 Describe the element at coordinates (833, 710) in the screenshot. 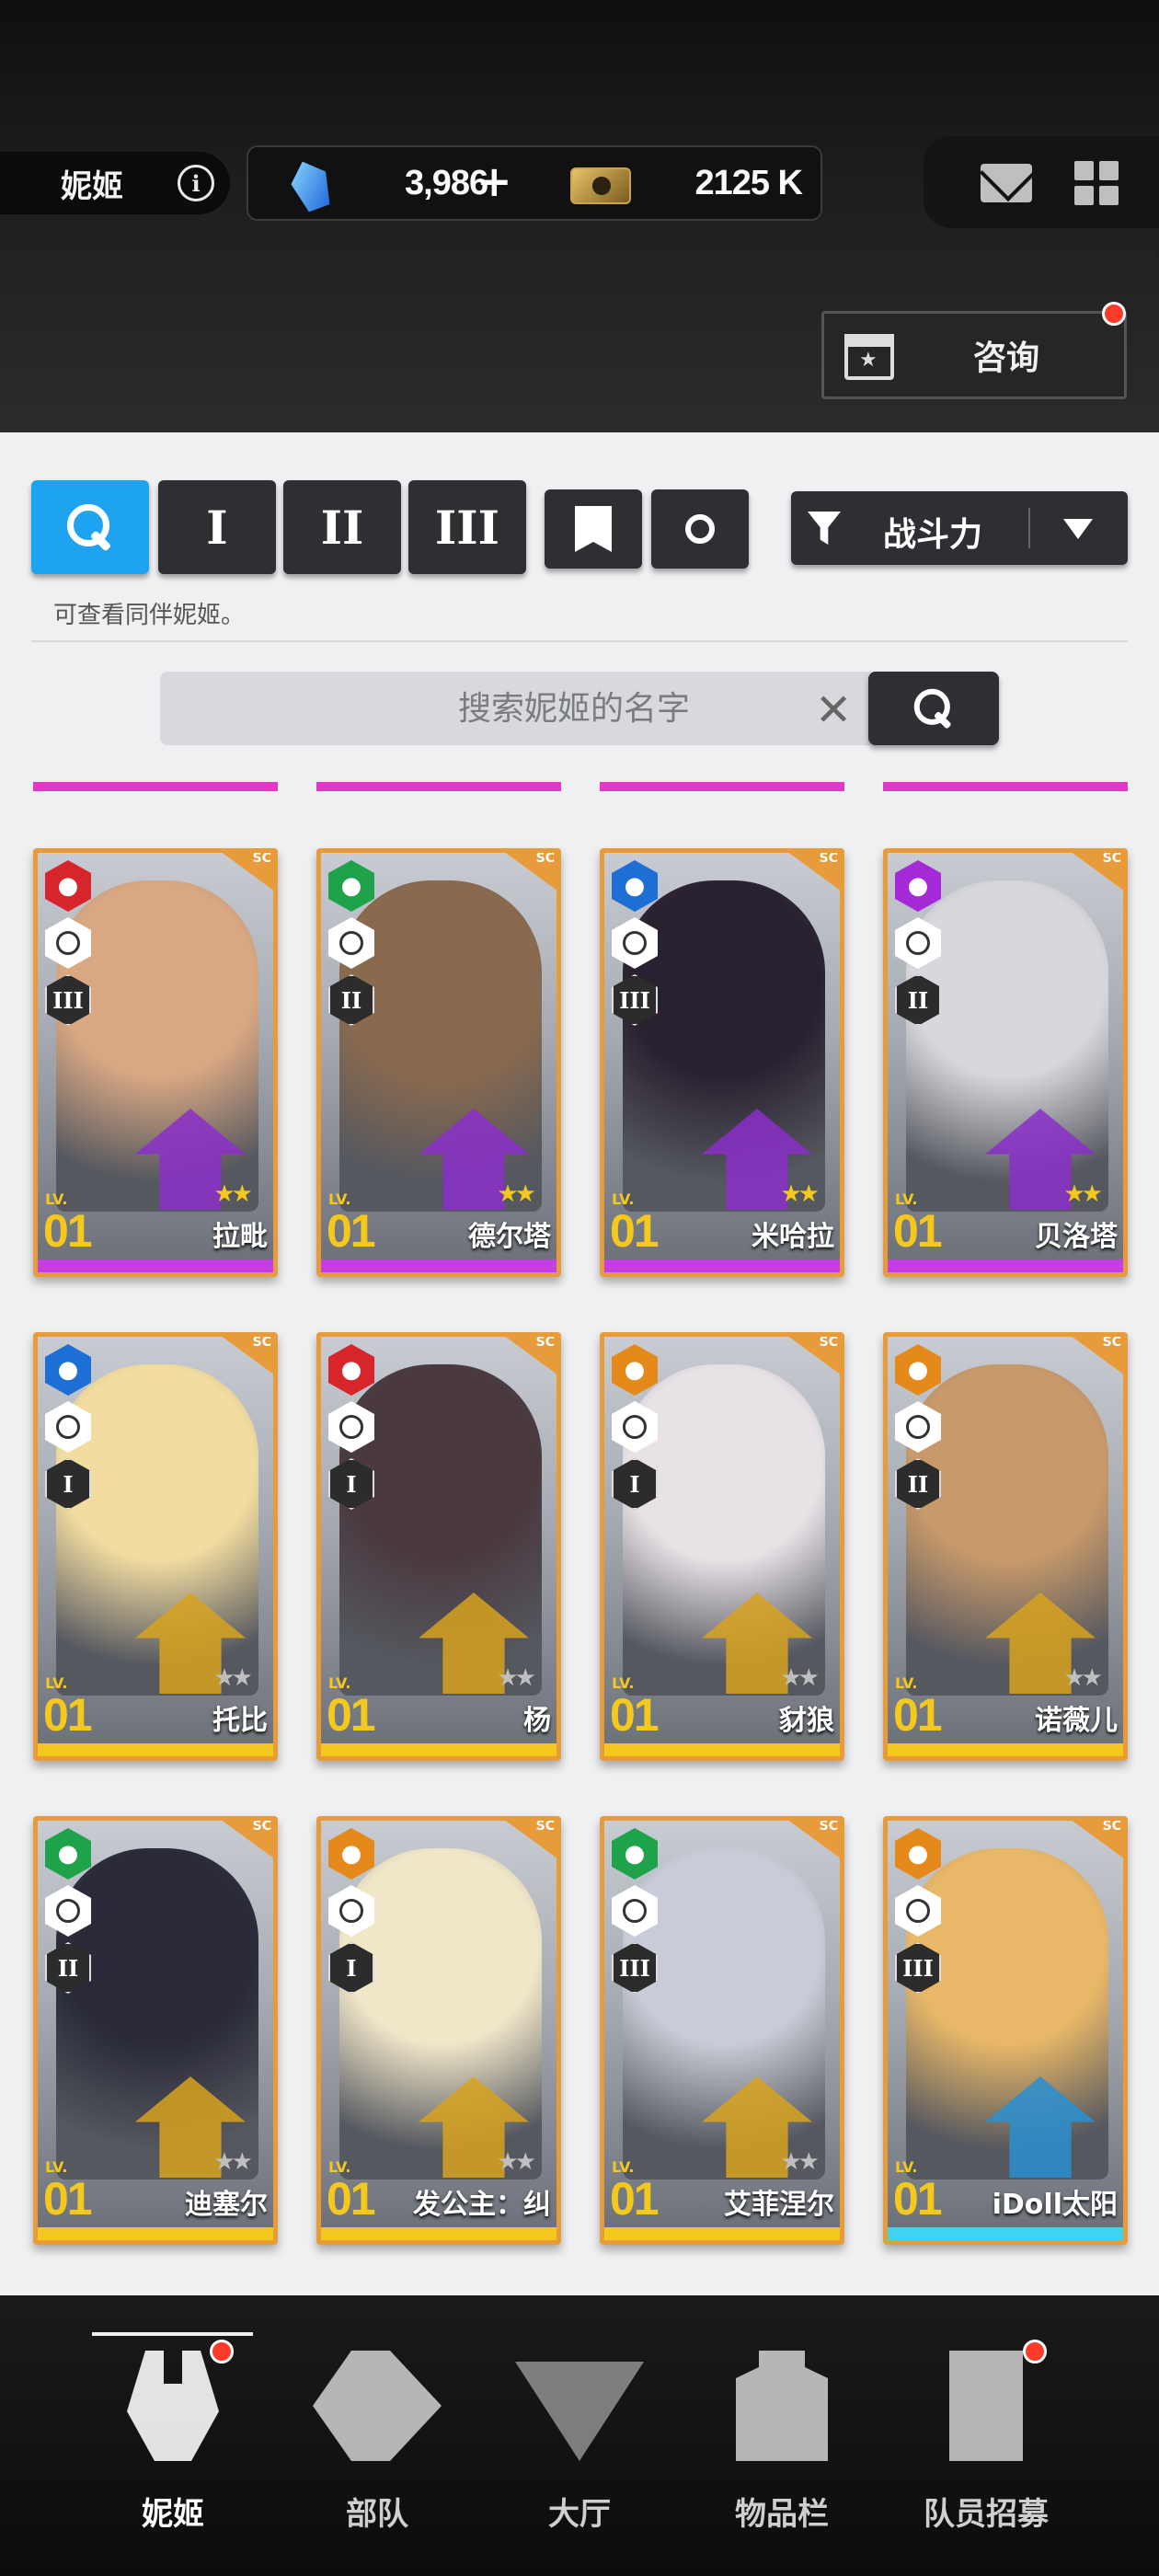

I see `clear-icon: ✕` at that location.